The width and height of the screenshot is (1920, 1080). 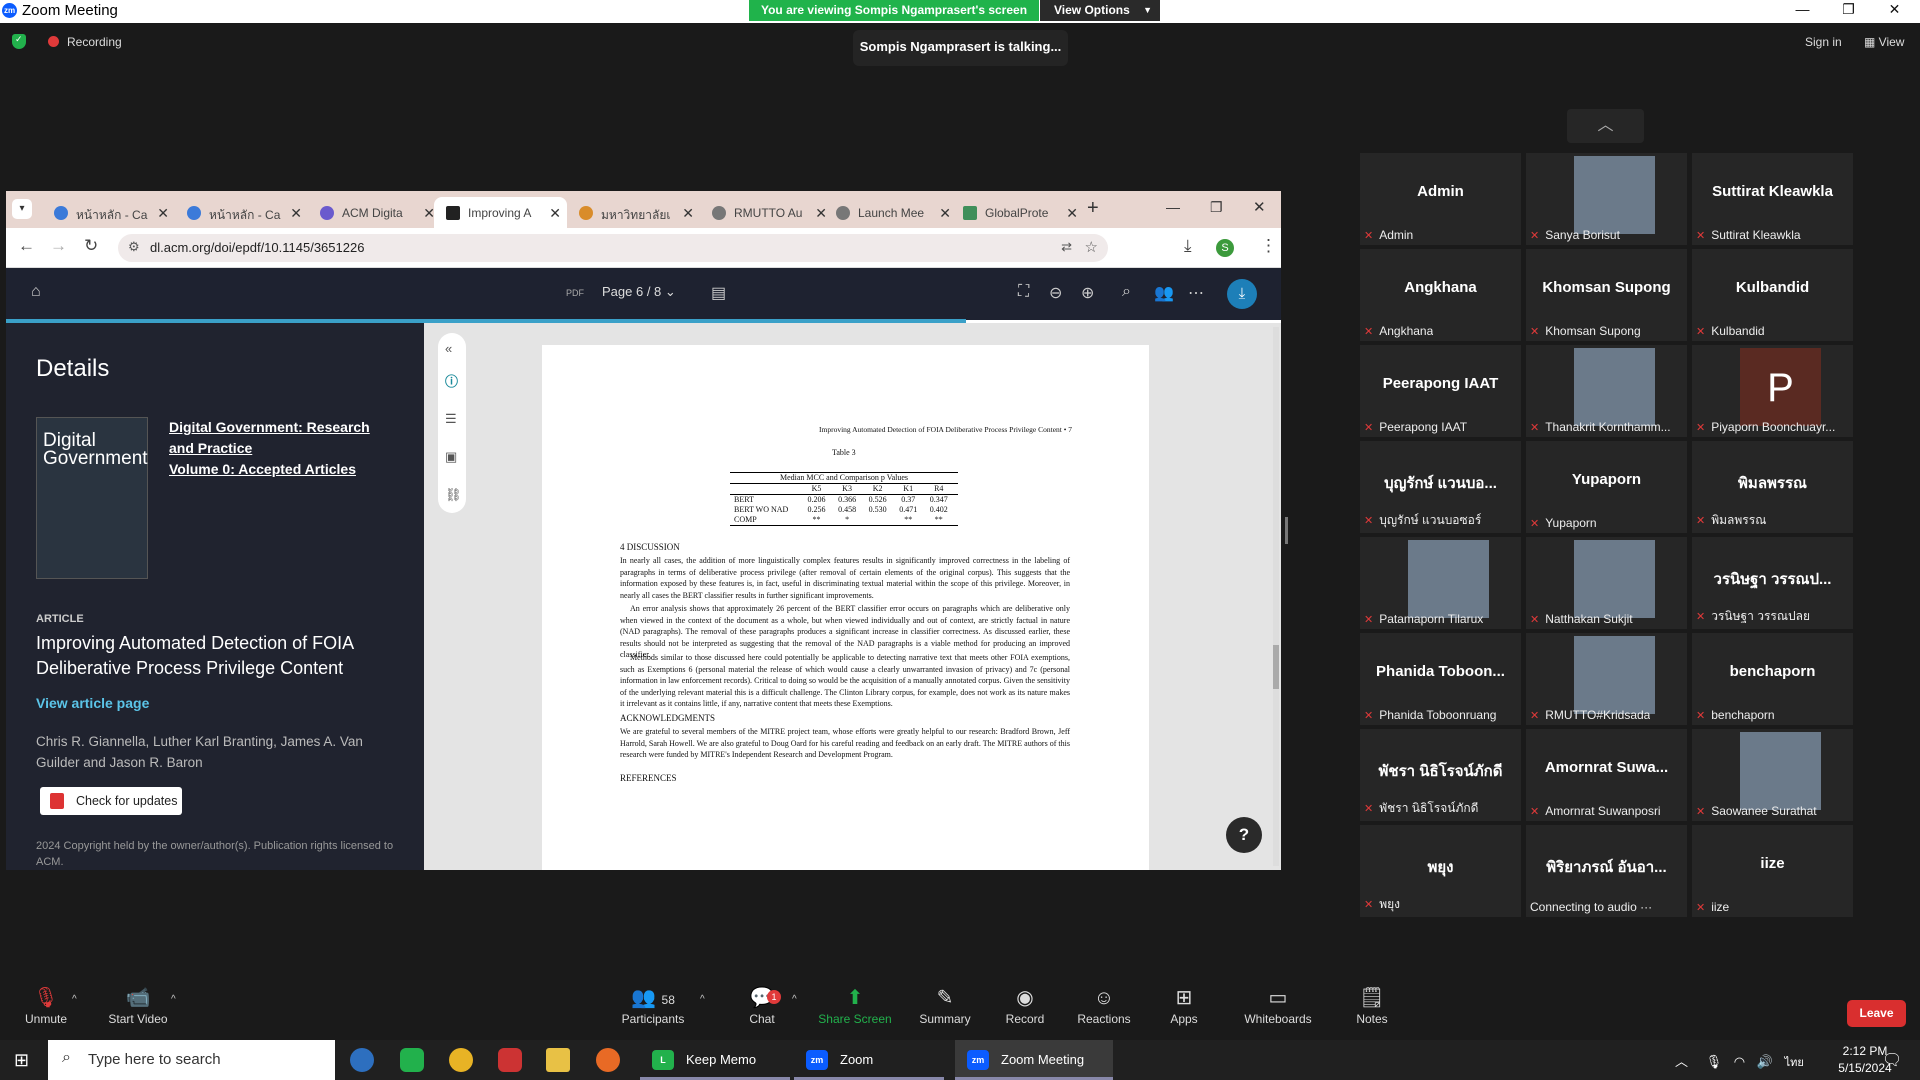 I want to click on unmute-button: 🎙 Unmute, so click(x=46, y=1005).